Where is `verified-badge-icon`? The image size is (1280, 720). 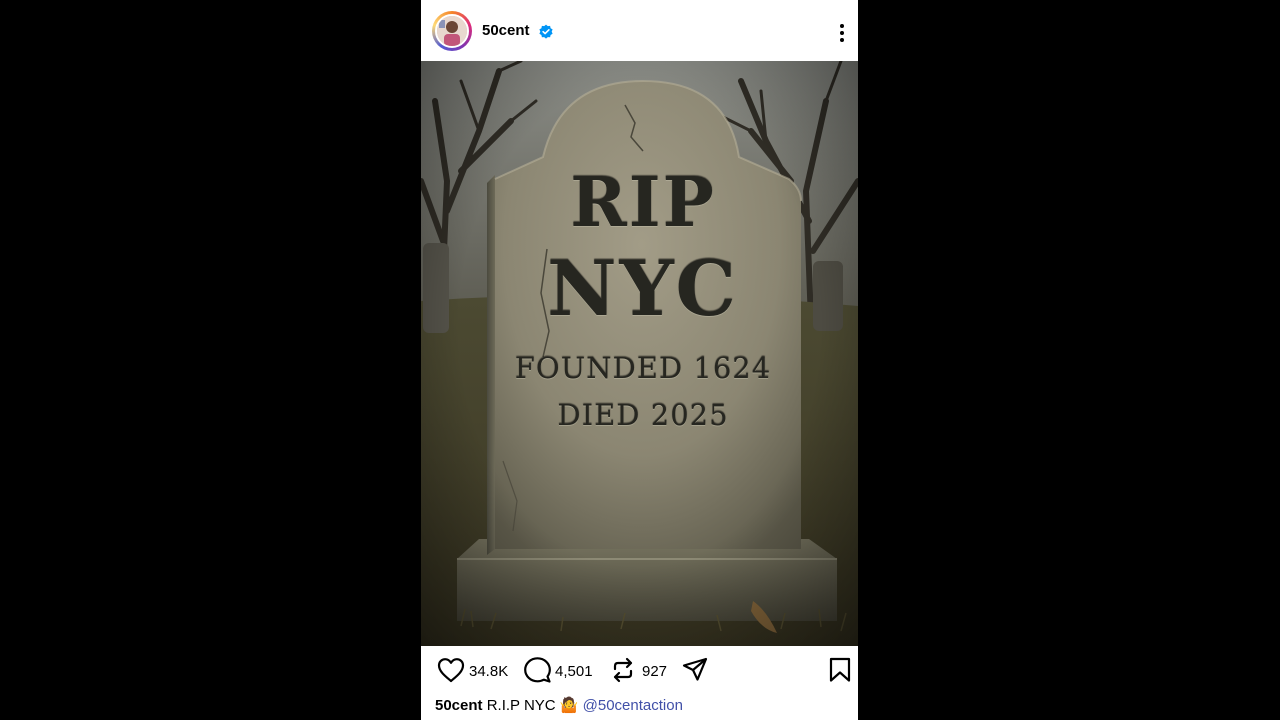 verified-badge-icon is located at coordinates (546, 31).